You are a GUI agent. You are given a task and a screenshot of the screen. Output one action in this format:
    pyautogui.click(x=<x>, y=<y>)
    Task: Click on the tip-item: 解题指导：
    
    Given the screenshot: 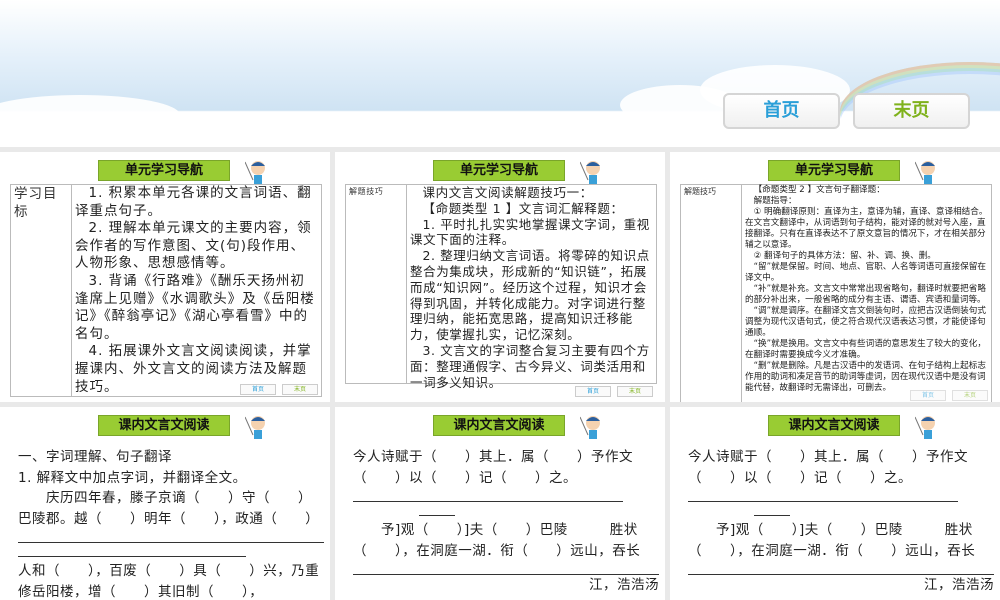 What is the action you would take?
    pyautogui.click(x=775, y=201)
    